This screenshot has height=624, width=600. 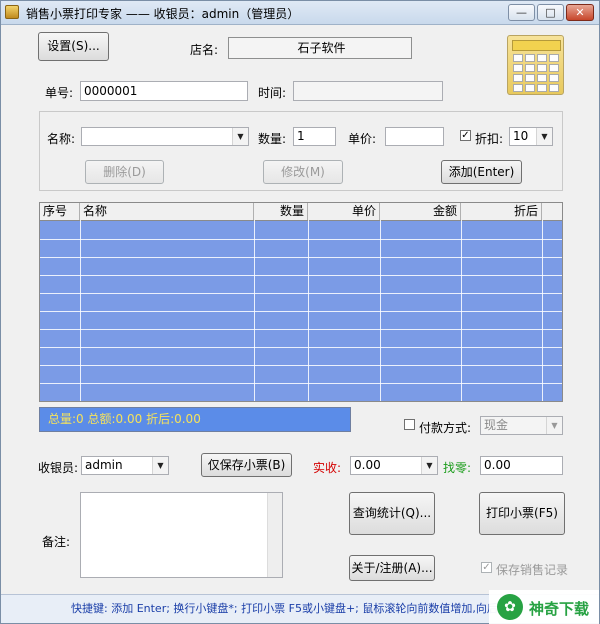 I want to click on notes-label: 备注:, so click(x=56, y=542).